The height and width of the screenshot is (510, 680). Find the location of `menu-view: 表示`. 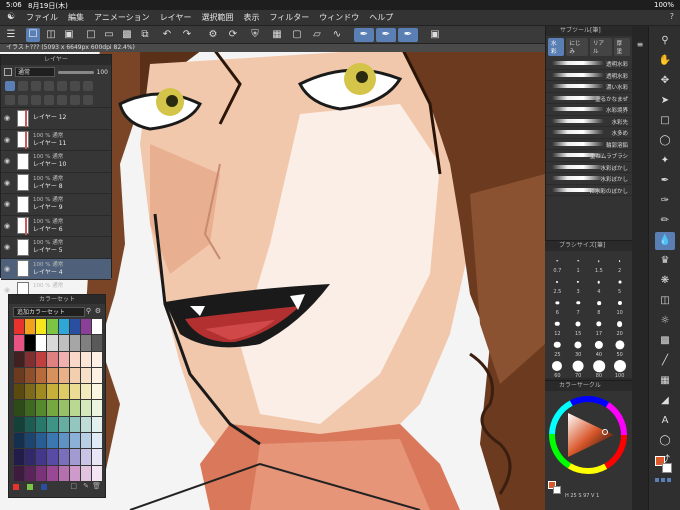

menu-view: 表示 is located at coordinates (251, 17).